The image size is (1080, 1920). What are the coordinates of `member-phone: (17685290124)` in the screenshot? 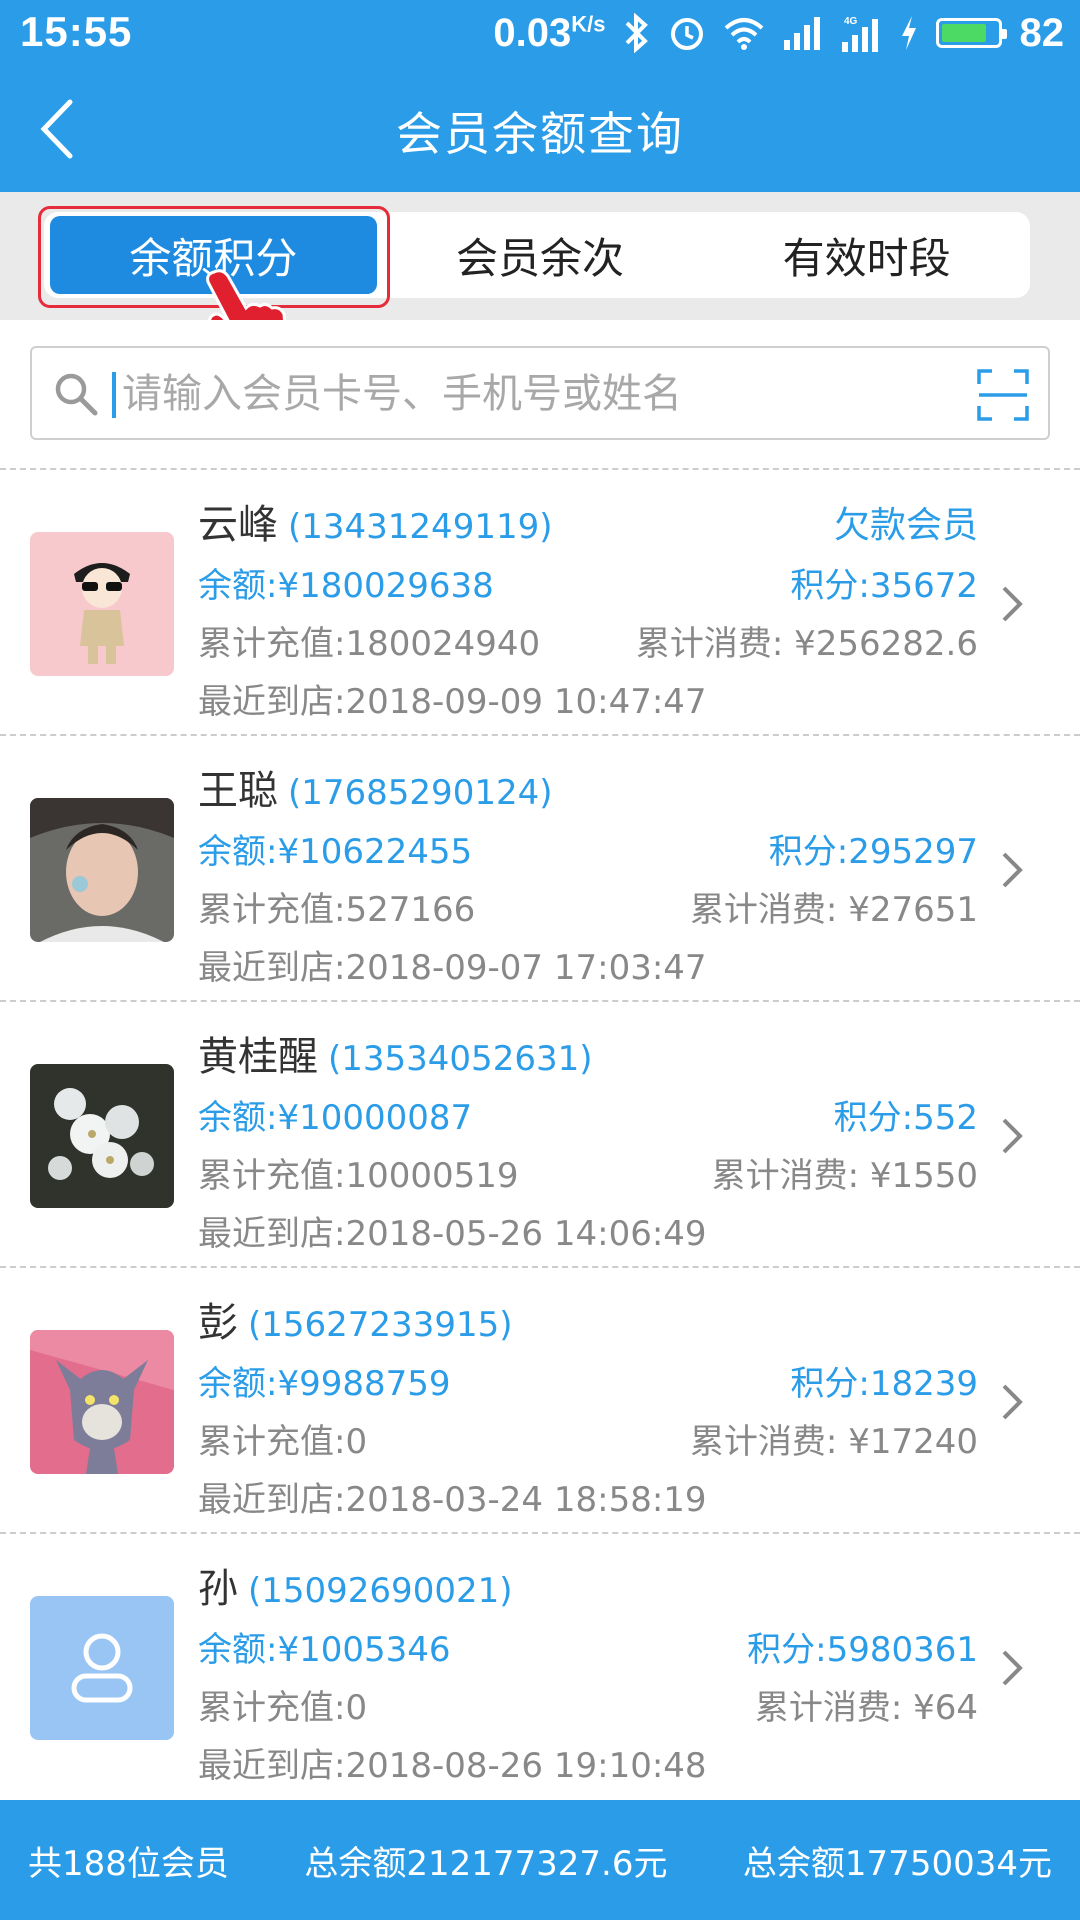 It's located at (420, 793).